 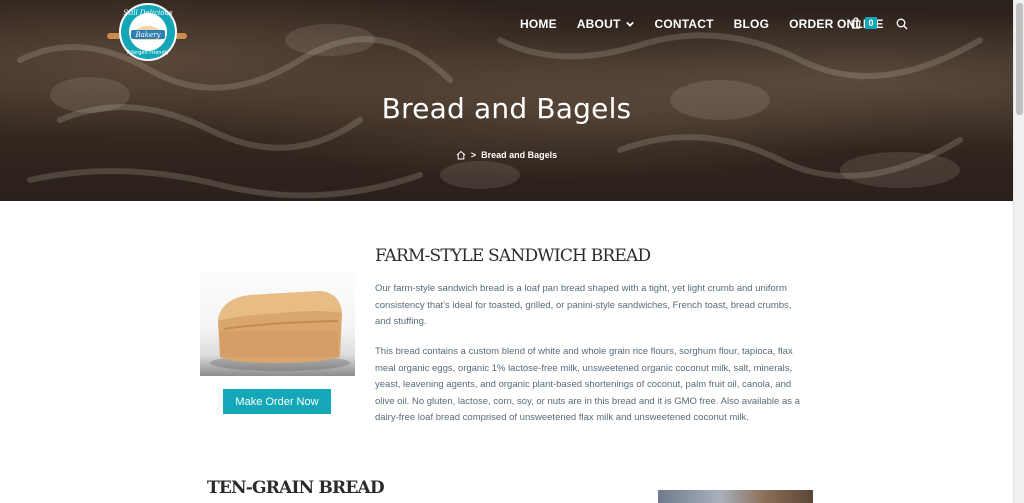 I want to click on nav-contact: CONTACT, so click(x=683, y=24).